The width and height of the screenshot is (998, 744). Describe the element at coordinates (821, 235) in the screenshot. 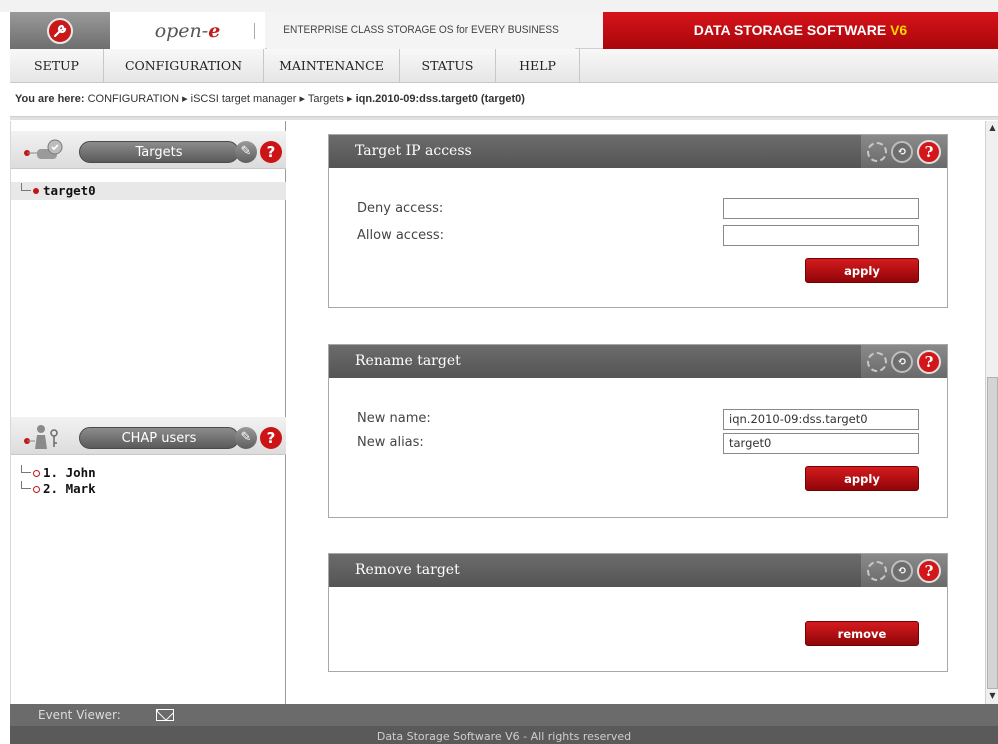

I see `allow-access-input` at that location.